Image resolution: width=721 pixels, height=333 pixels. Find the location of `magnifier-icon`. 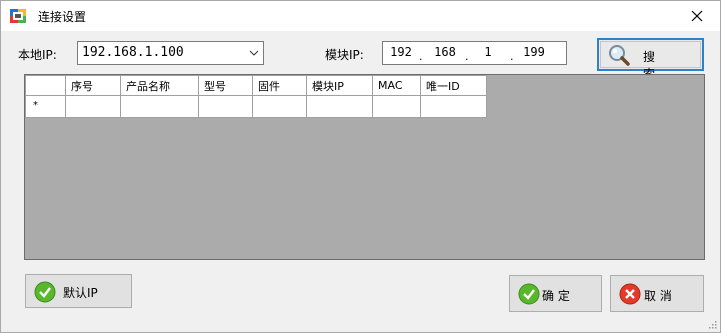

magnifier-icon is located at coordinates (619, 55).